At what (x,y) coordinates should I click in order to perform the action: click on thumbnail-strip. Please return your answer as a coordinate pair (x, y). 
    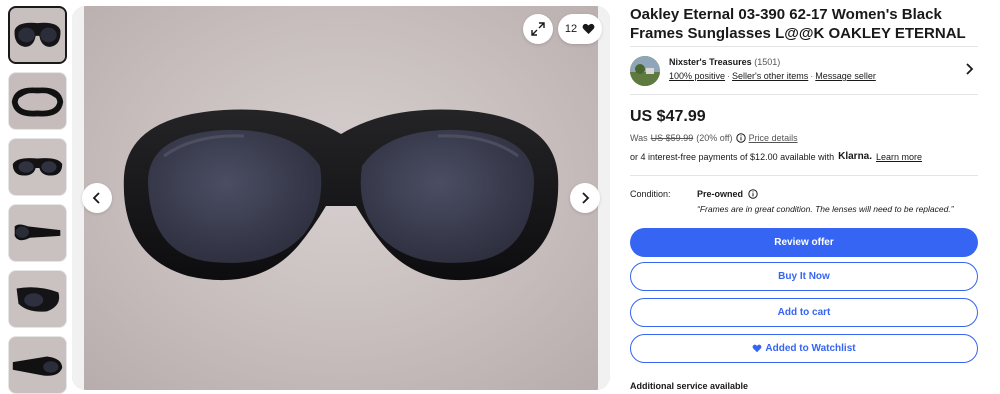
    Looking at the image, I should click on (38, 200).